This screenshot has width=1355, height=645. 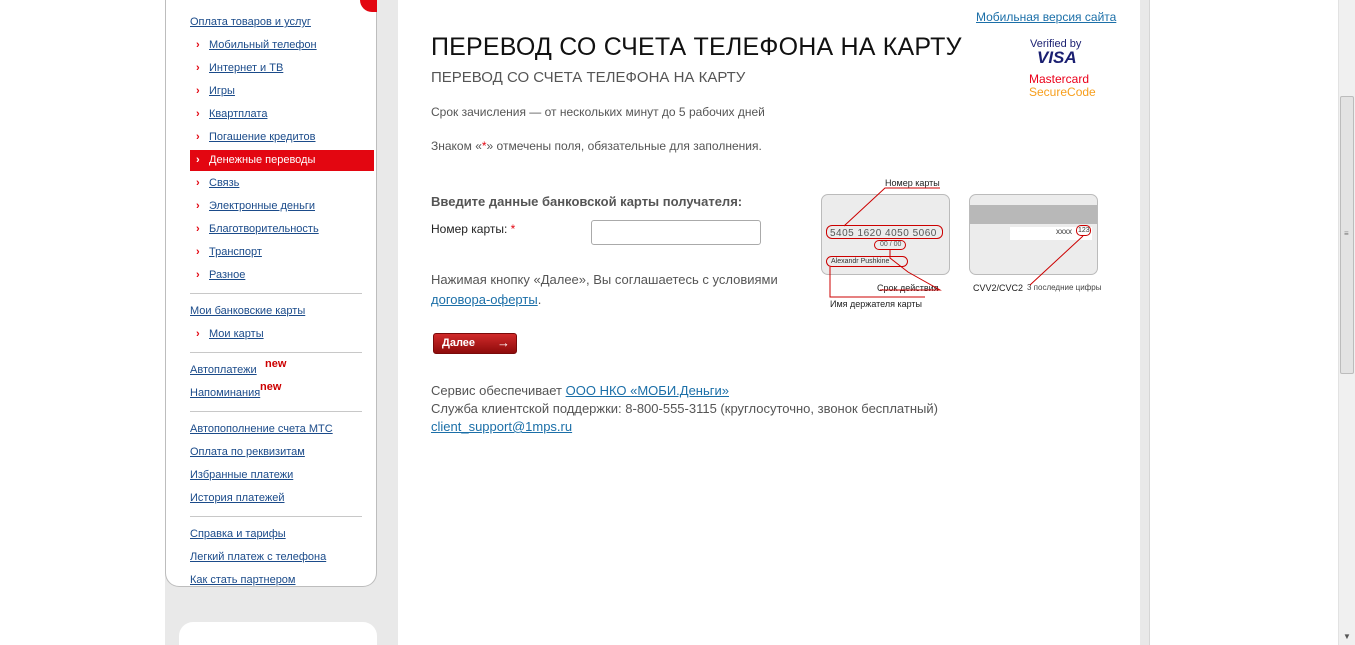 What do you see at coordinates (237, 498) in the screenshot?
I see `nav-label-link1-3: История платежей` at bounding box center [237, 498].